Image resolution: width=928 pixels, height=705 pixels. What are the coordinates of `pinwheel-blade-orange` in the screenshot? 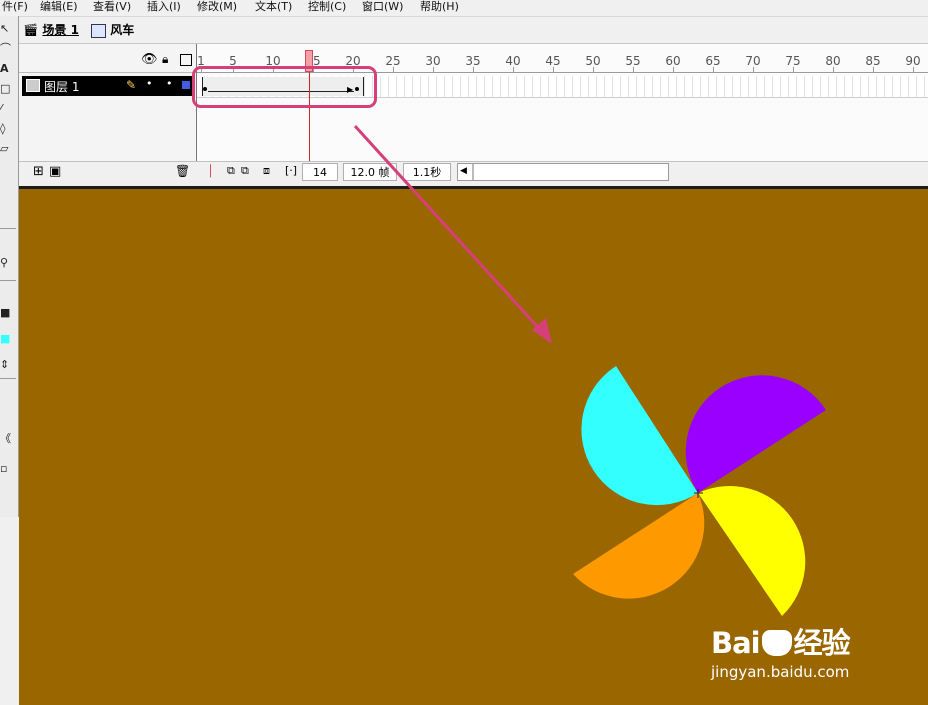 It's located at (639, 546).